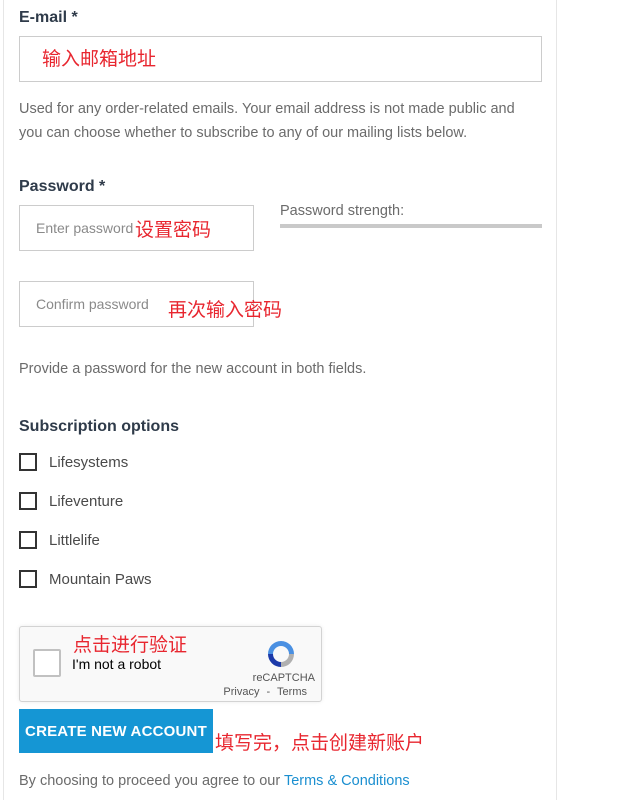  What do you see at coordinates (116, 731) in the screenshot?
I see `create-account-button: CREATE NEW ACCOUNT` at bounding box center [116, 731].